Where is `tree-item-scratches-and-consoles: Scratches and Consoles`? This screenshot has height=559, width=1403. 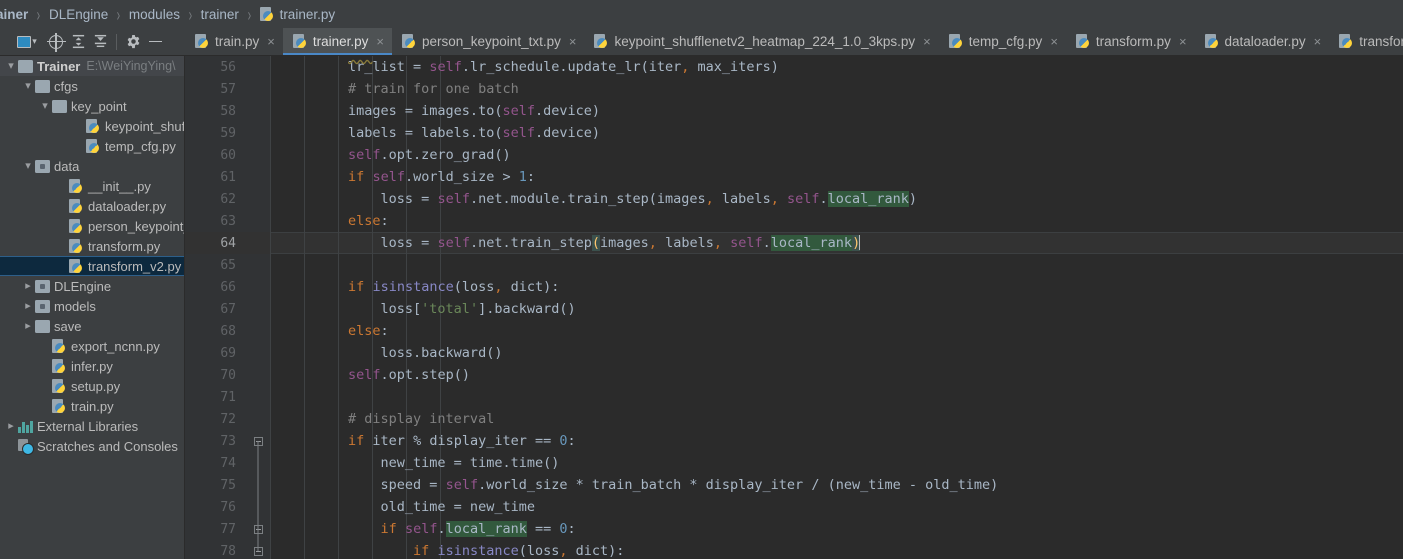 tree-item-scratches-and-consoles: Scratches and Consoles is located at coordinates (92, 446).